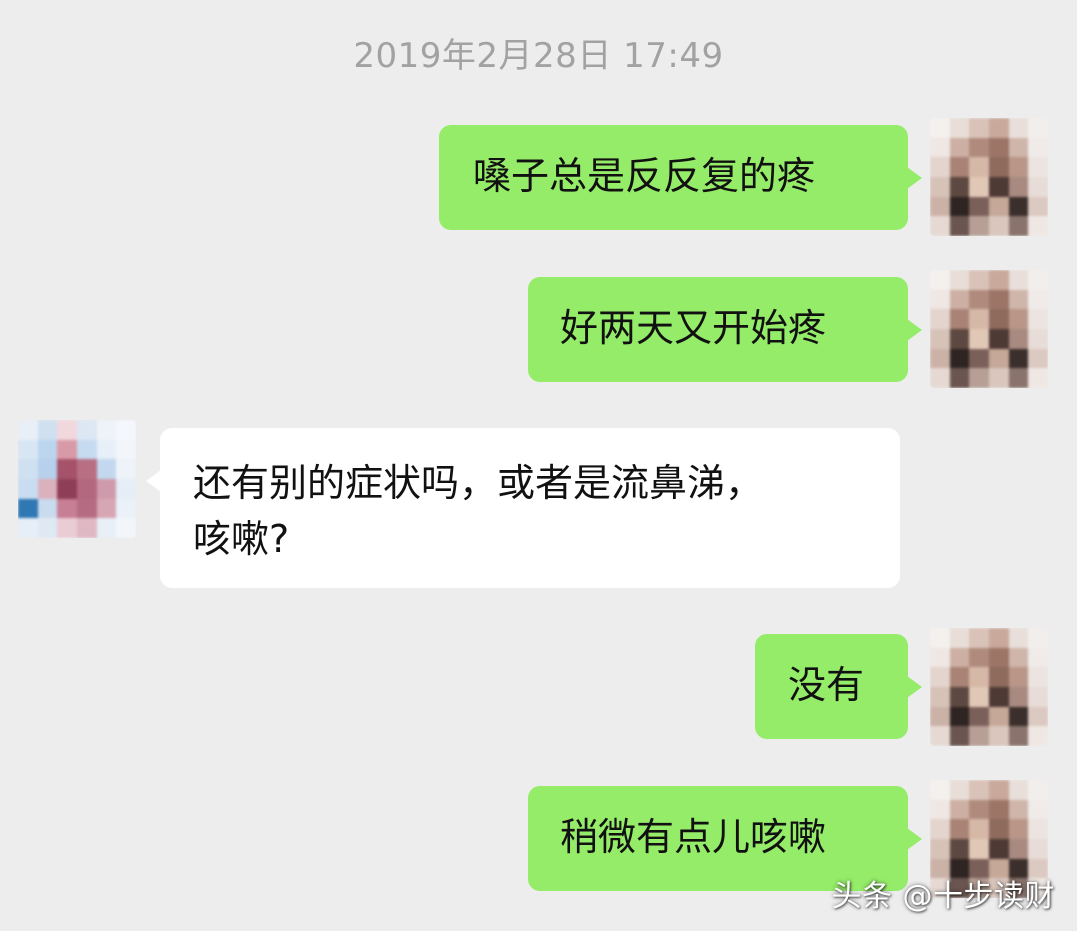  What do you see at coordinates (523, 508) in the screenshot?
I see `message-bubble-received: 还有别的症状吗，或者是流鼻涕， 咳嗽?` at bounding box center [523, 508].